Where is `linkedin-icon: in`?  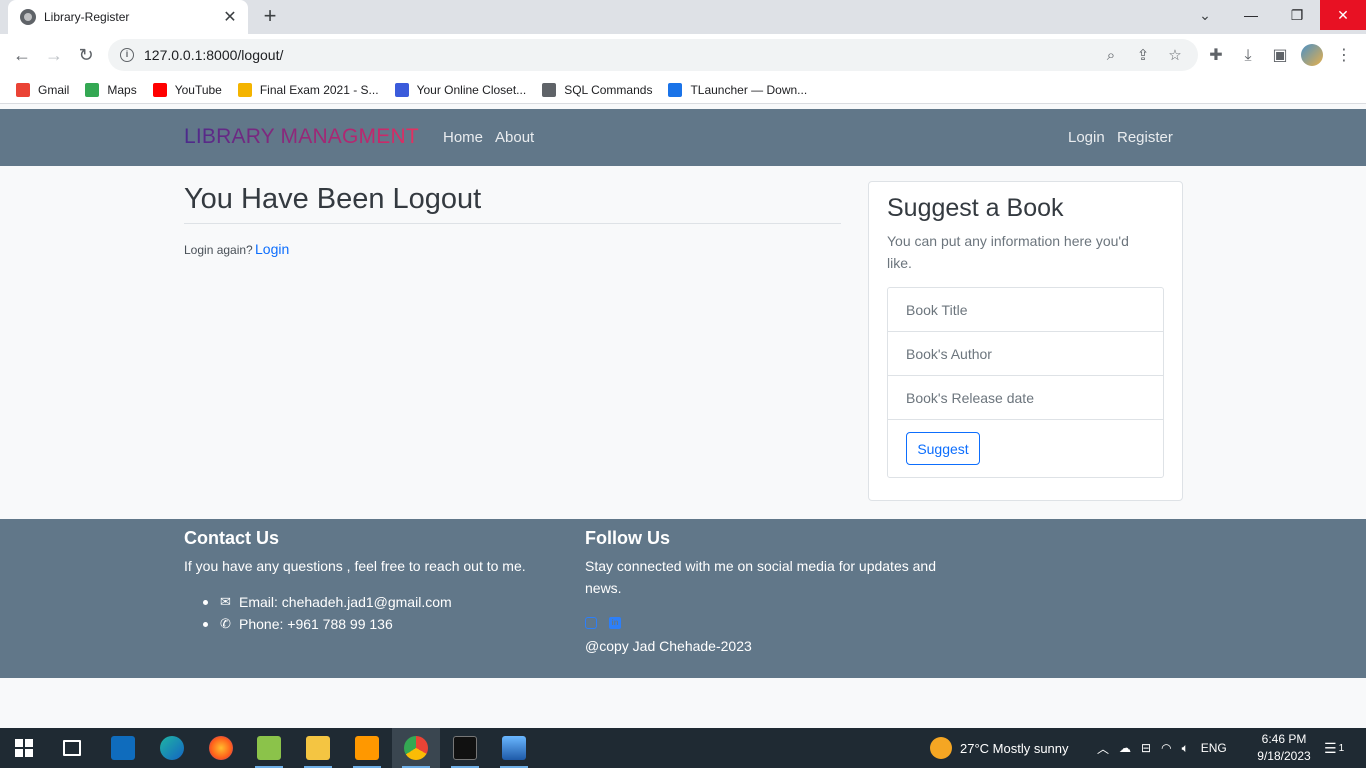 linkedin-icon: in is located at coordinates (615, 623).